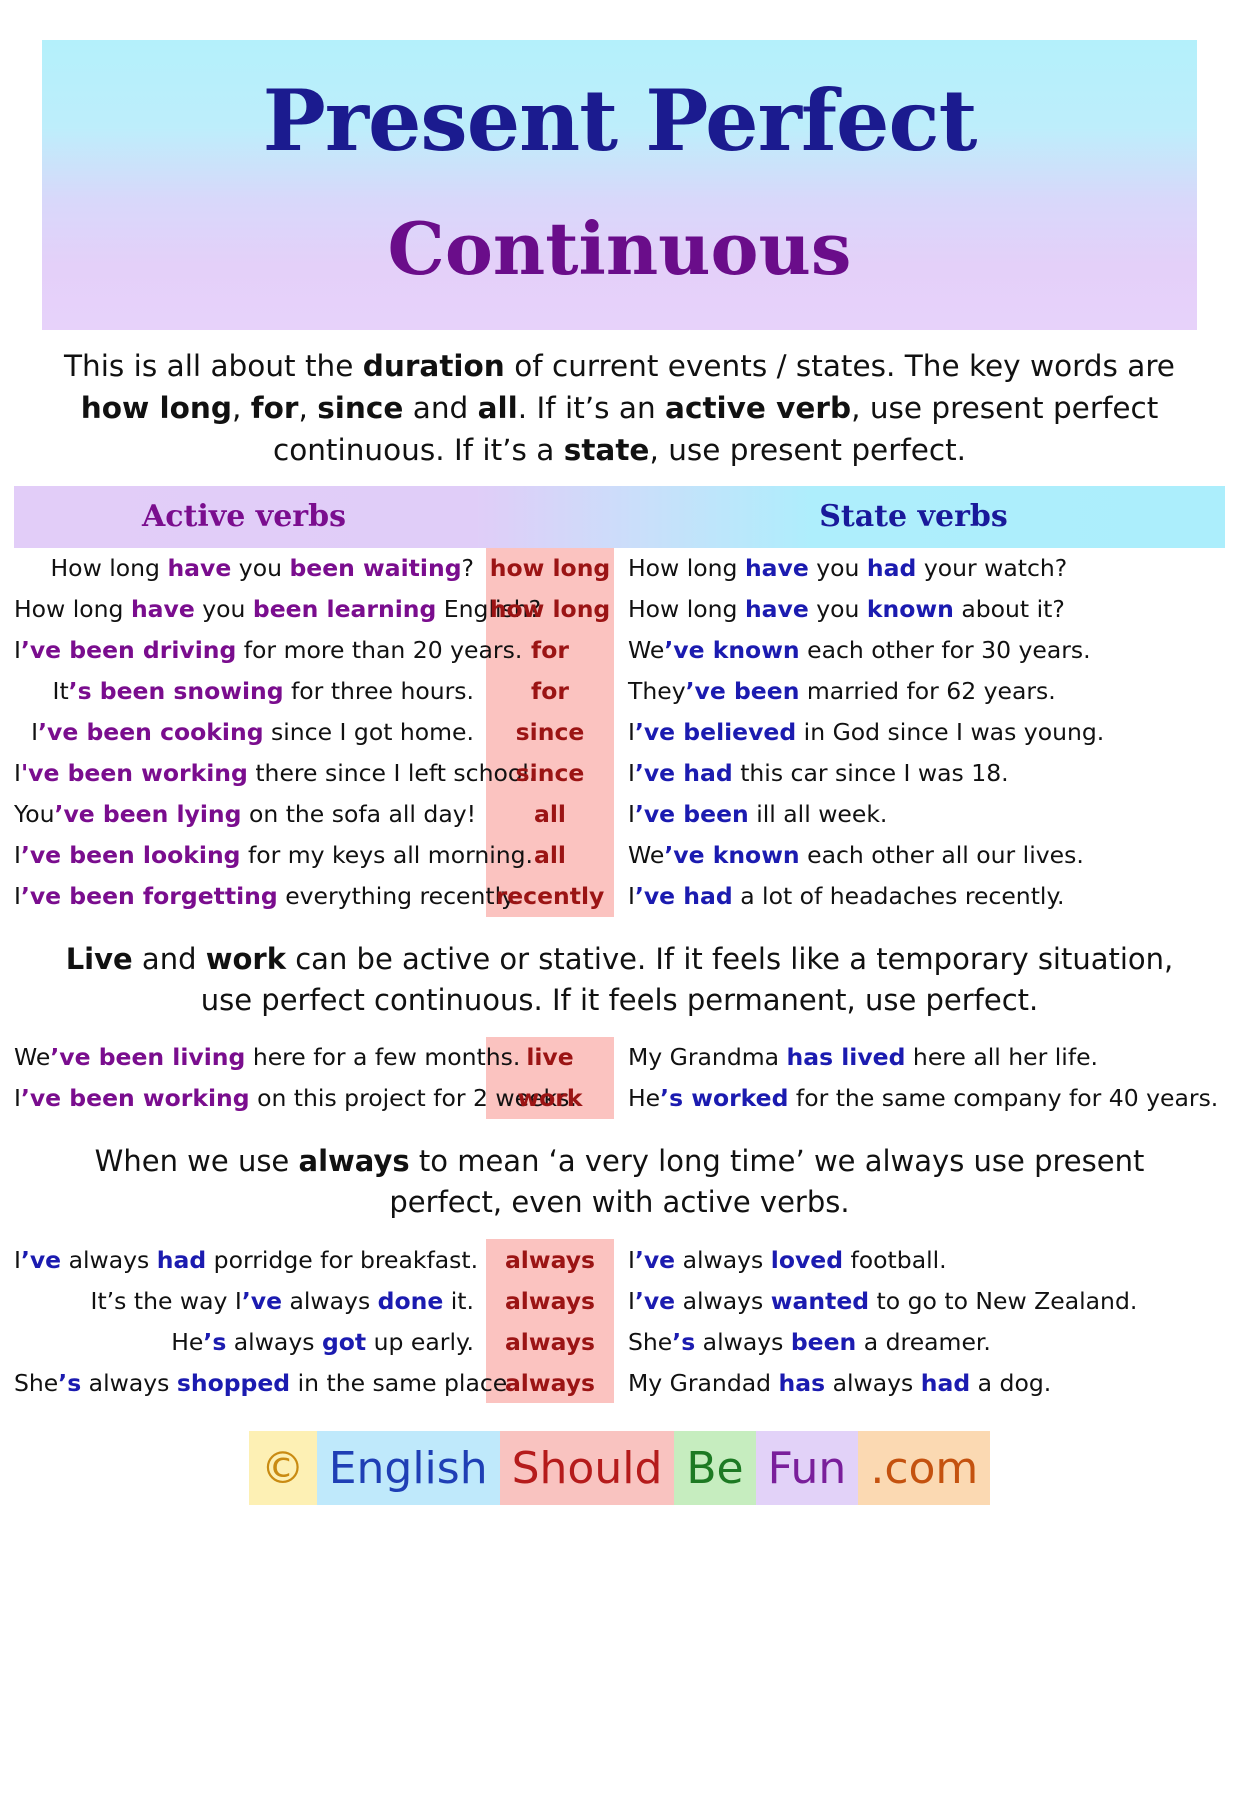 The width and height of the screenshot is (1239, 1794). Describe the element at coordinates (883, 1300) in the screenshot. I see `cell-state-verb-example: I’ve always wanted to go to New Zealand.` at that location.